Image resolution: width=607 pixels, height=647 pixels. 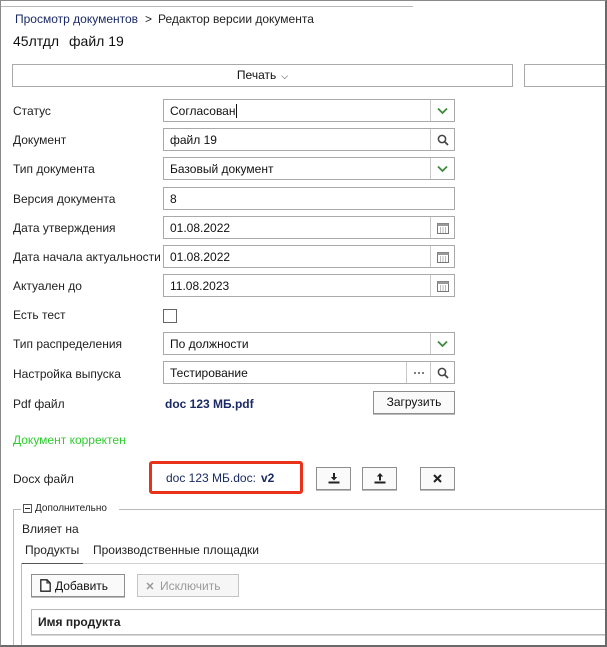 I want to click on exclude-product-label: Исключить, so click(x=190, y=585).